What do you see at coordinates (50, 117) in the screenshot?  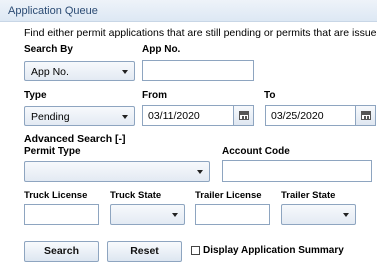 I see `type-value: Pending` at bounding box center [50, 117].